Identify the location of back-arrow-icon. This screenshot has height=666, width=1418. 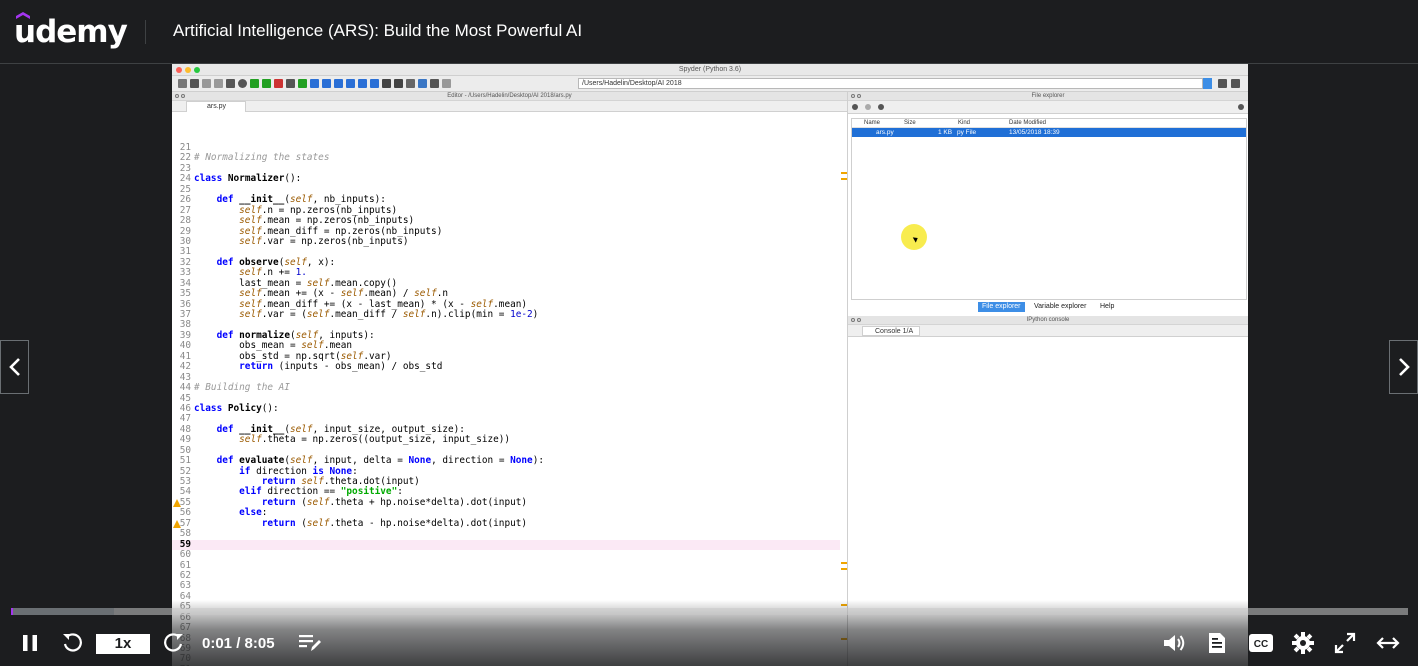
(434, 83).